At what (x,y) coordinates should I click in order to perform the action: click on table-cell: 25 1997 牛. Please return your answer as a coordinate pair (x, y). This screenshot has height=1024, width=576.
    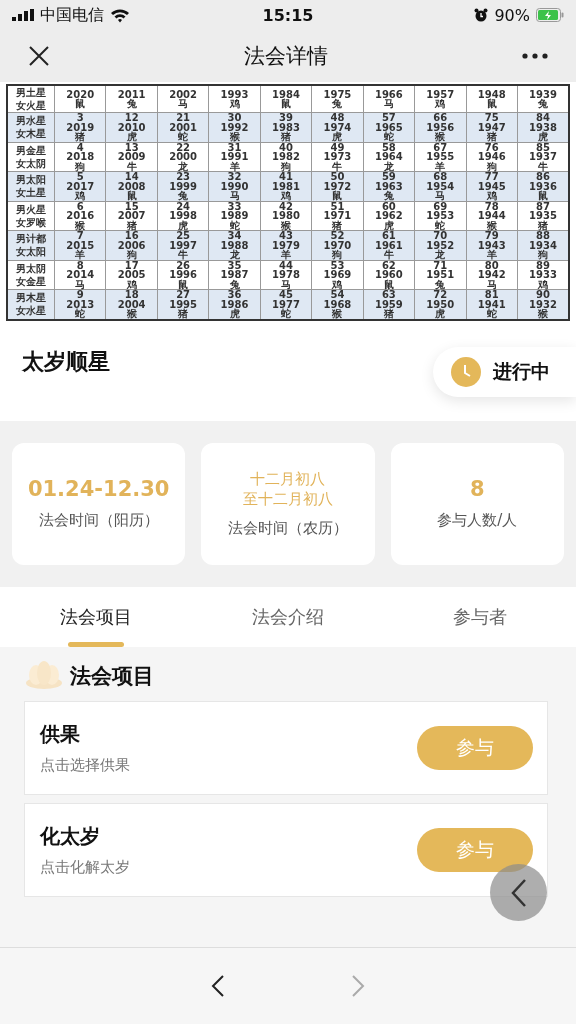
    Looking at the image, I should click on (183, 245).